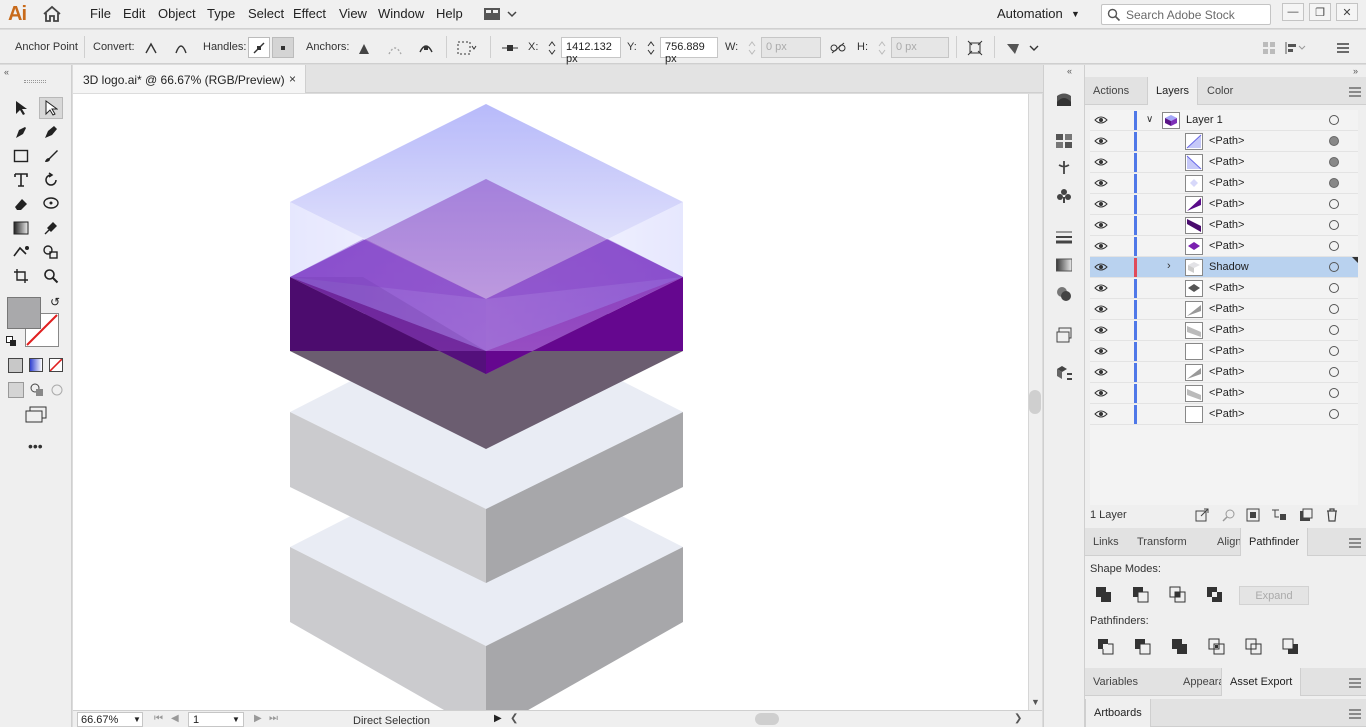  Describe the element at coordinates (35, 446) in the screenshot. I see `more-tools-icon: •••` at that location.